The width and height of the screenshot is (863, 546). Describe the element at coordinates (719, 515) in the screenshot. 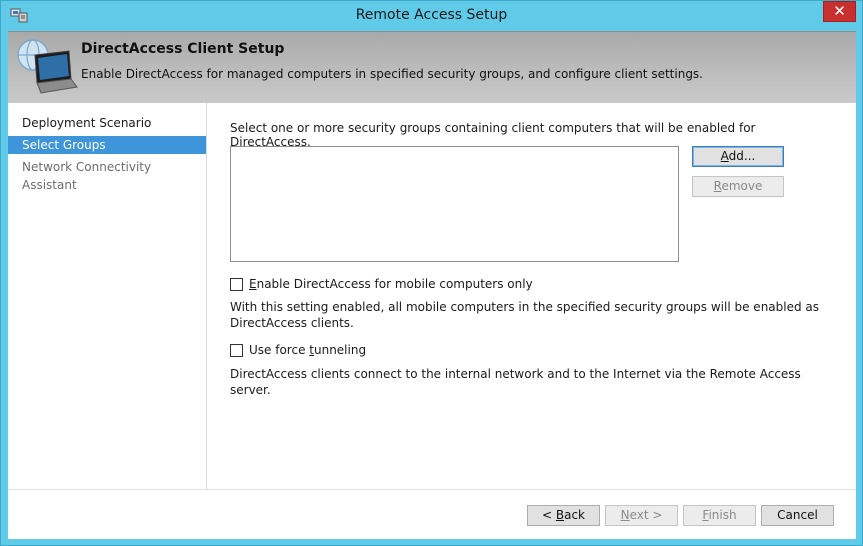

I see `finish-button: Finish` at that location.